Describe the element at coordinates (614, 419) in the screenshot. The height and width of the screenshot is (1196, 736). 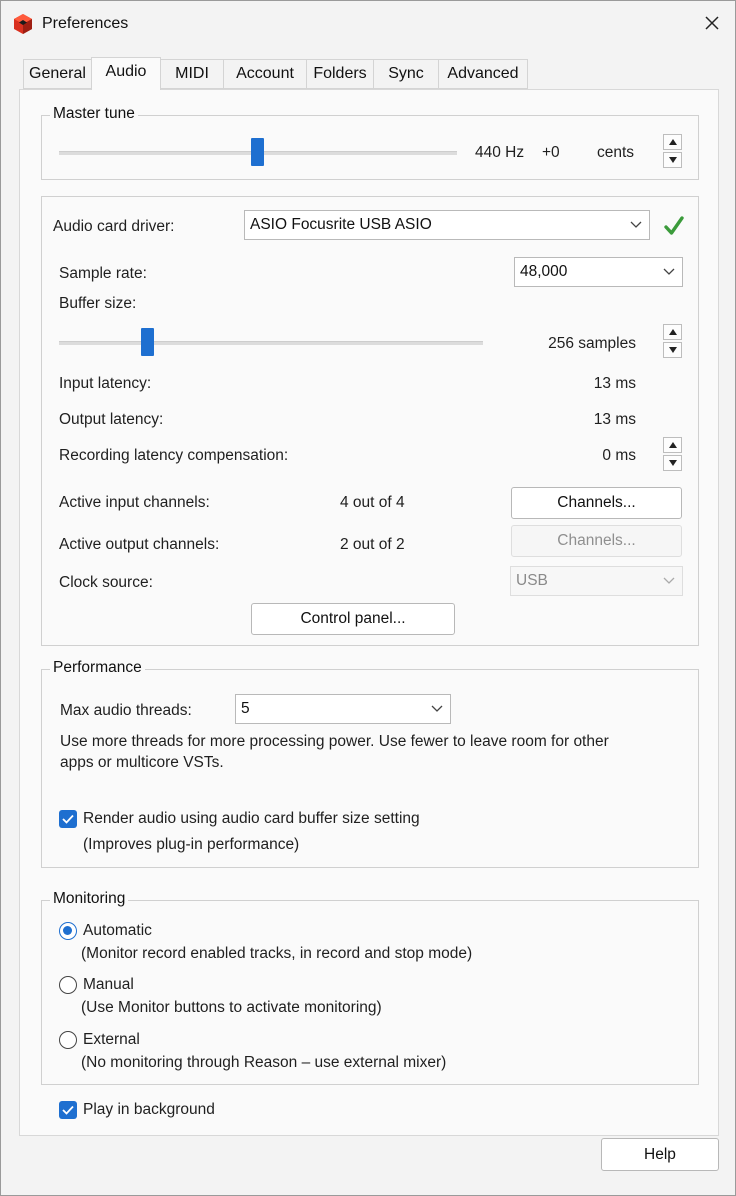
I see `output-latency-value: 13 ms` at that location.